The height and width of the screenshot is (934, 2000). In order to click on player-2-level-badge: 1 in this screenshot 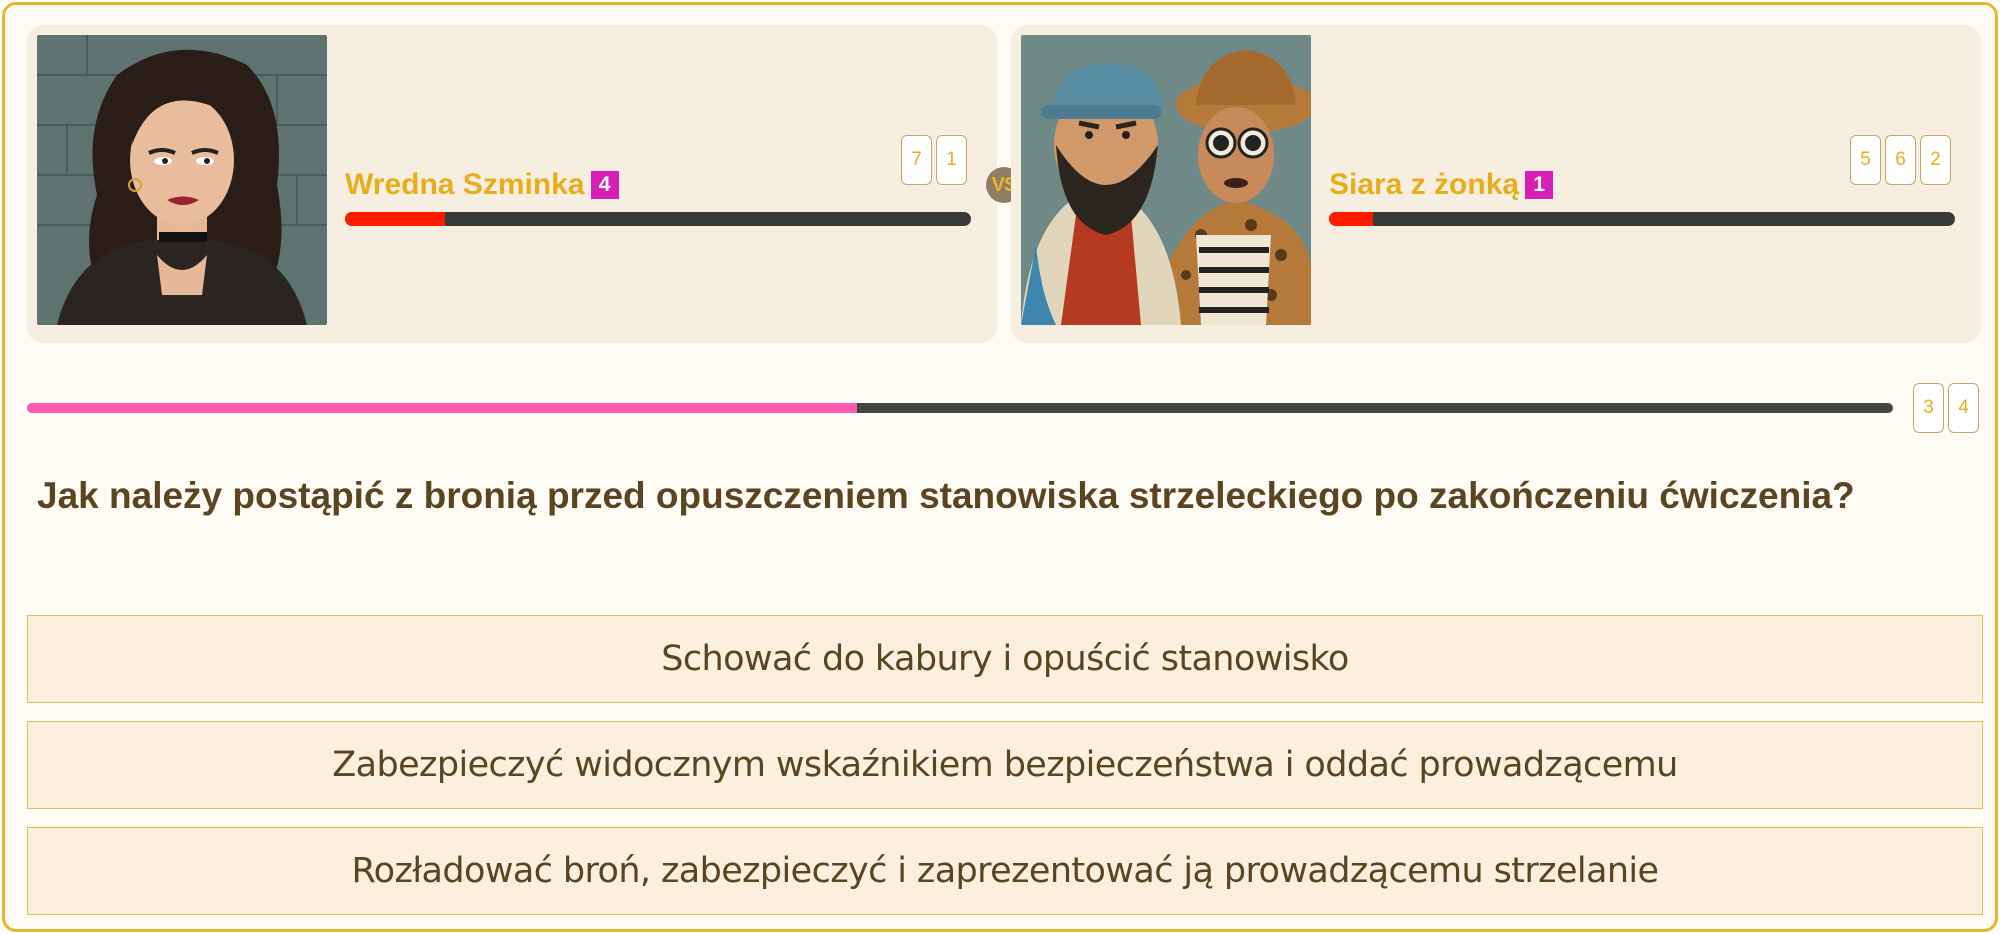, I will do `click(1539, 185)`.